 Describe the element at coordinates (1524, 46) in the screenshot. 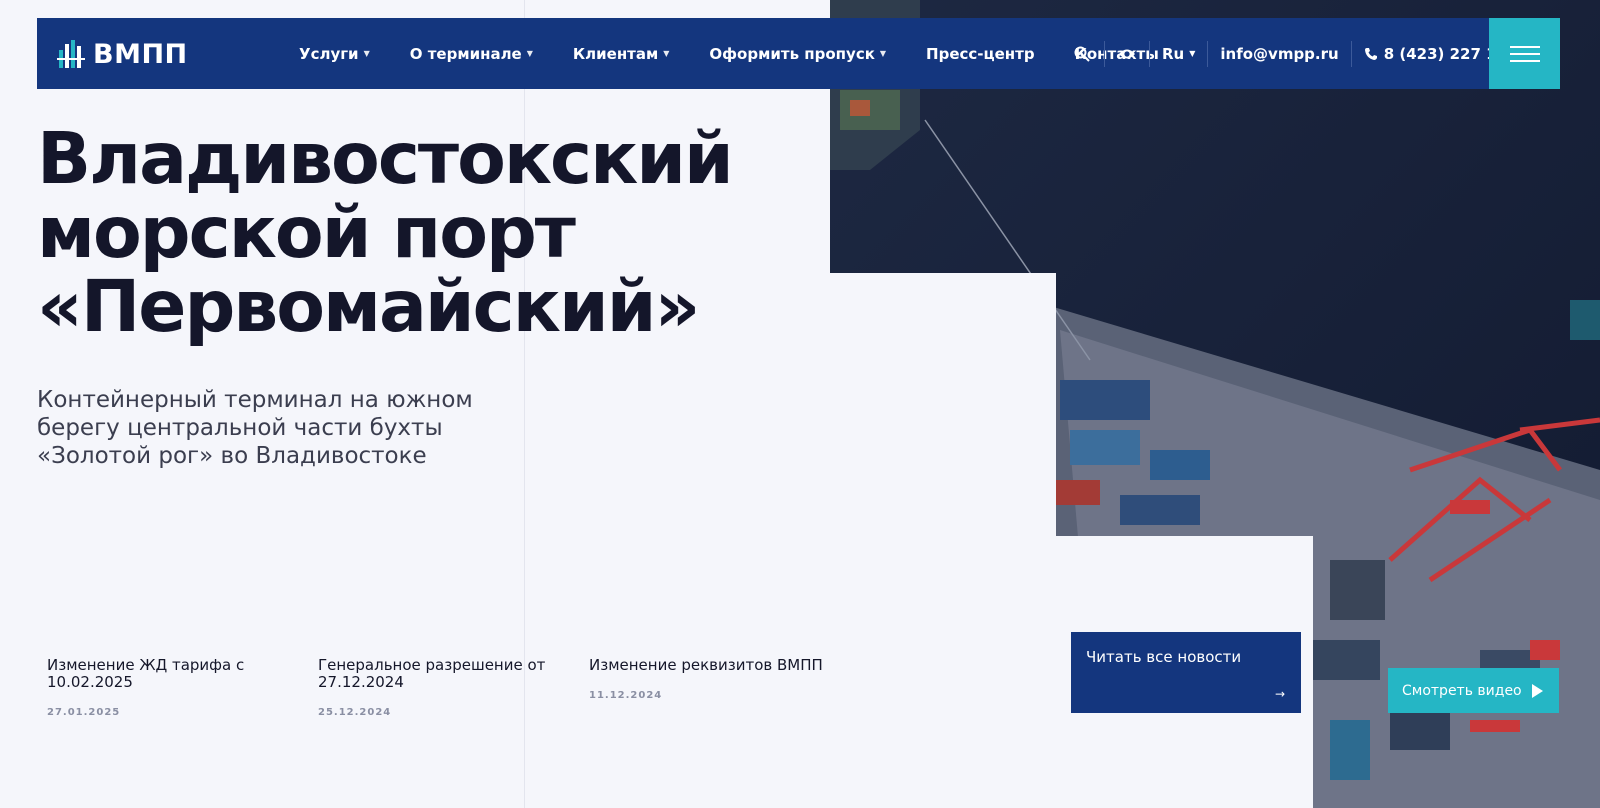

I see `hamburger-icon` at that location.